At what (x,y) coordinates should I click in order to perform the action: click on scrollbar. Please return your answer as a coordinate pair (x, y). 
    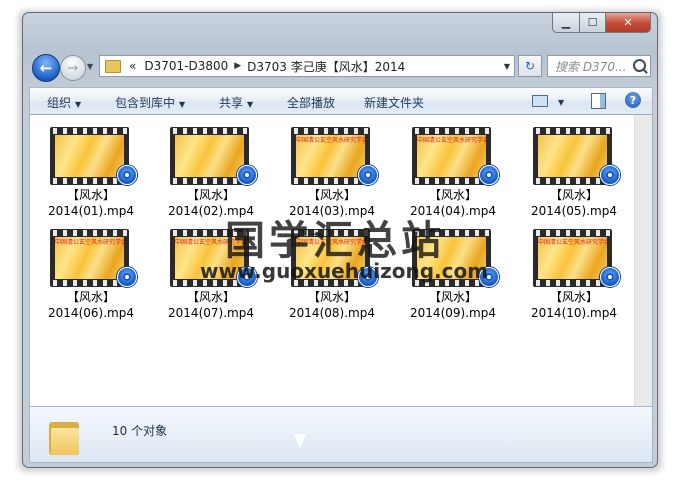
    Looking at the image, I should click on (643, 260).